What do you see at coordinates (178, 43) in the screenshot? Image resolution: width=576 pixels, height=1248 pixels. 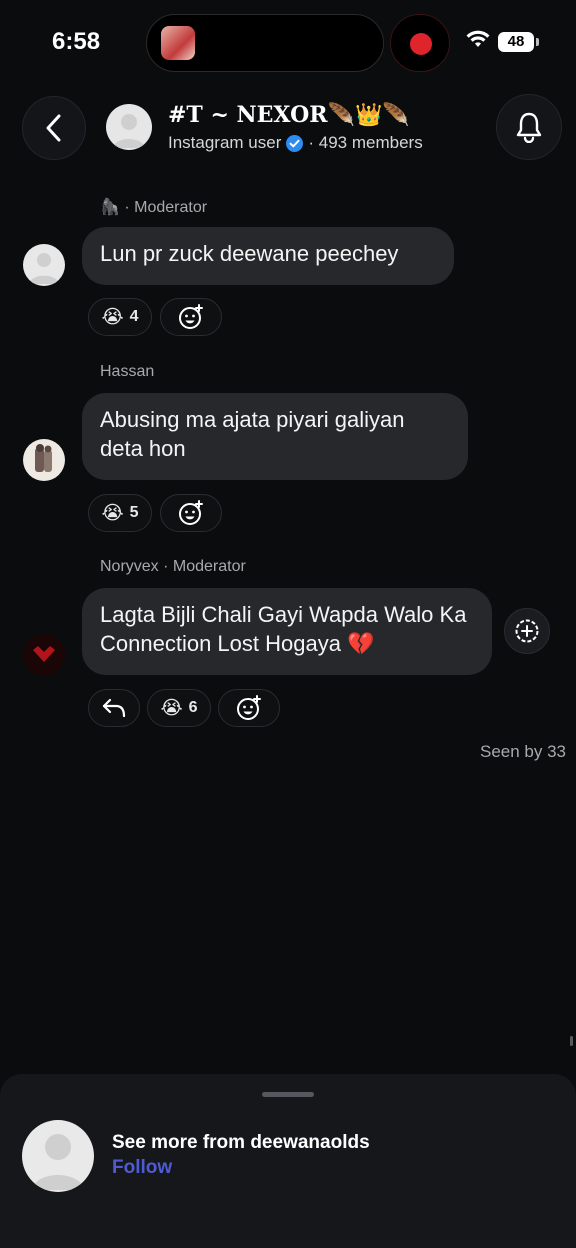 I see `live-activity-thumbnail` at bounding box center [178, 43].